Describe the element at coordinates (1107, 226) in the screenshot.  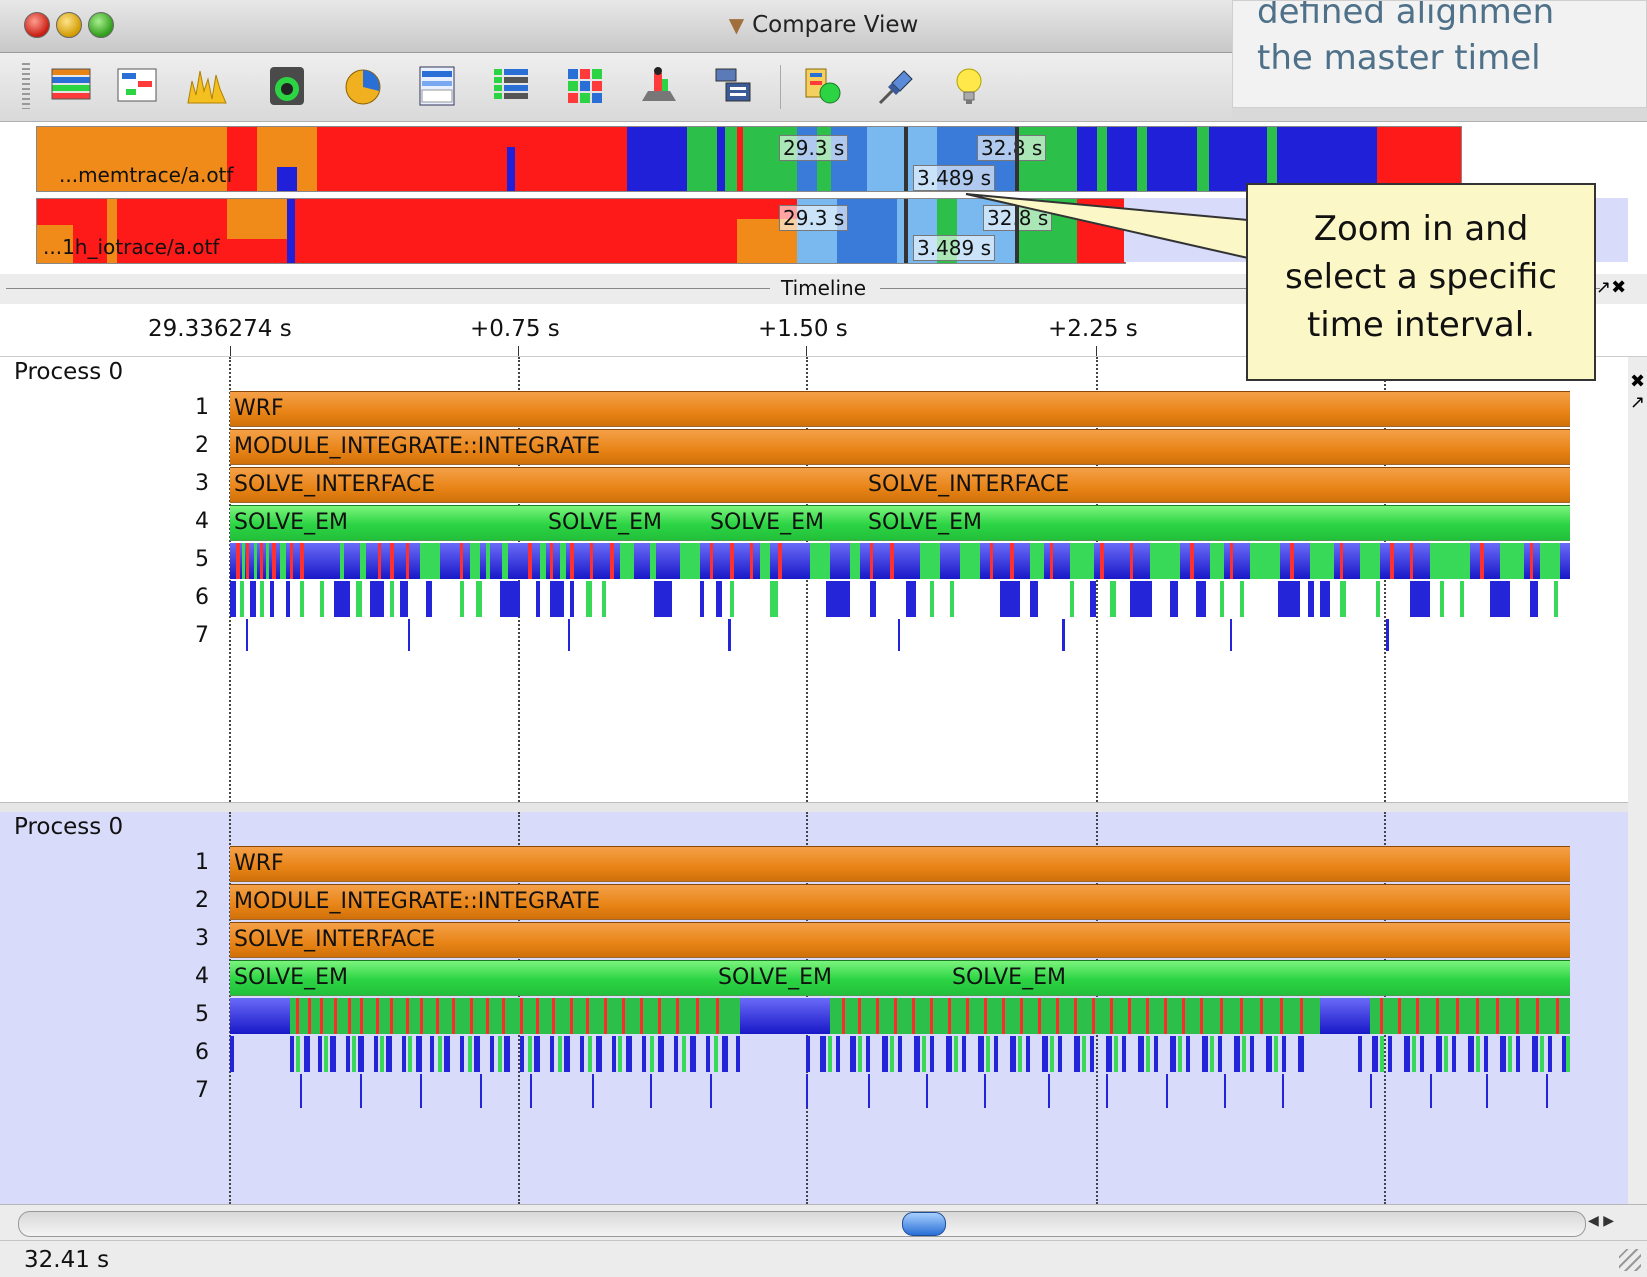
I see `callout-pointer` at that location.